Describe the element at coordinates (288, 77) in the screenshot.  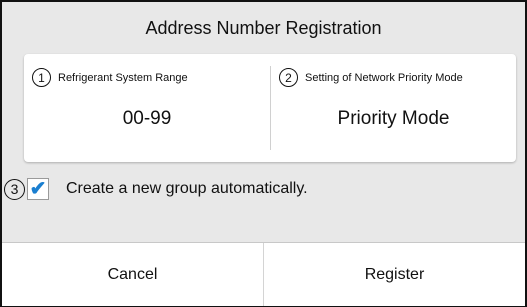
I see `circled-number-2-icon: 2` at that location.